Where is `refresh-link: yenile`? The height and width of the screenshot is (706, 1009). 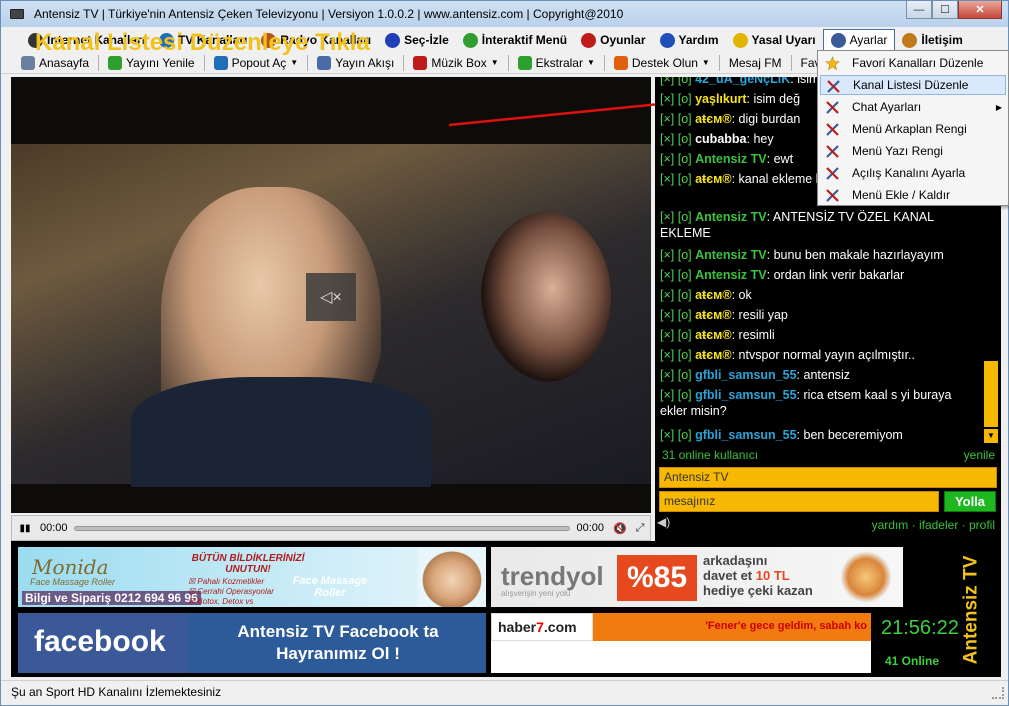
refresh-link: yenile is located at coordinates (979, 455).